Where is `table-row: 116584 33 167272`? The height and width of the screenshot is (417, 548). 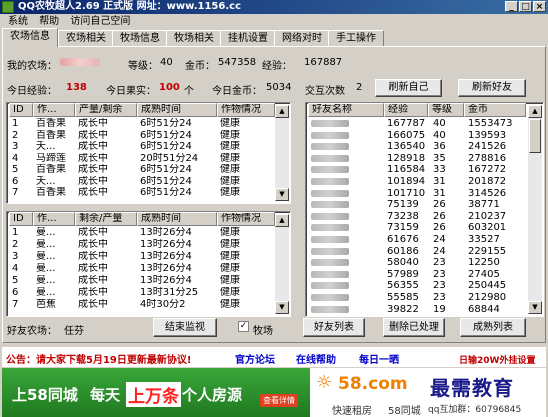
table-row: 116584 33 167272 is located at coordinates (424, 170).